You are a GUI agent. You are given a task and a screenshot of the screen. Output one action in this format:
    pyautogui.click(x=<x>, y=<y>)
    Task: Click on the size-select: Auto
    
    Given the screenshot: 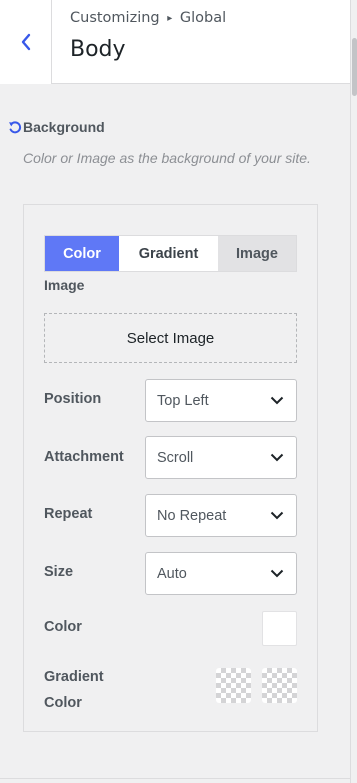 What is the action you would take?
    pyautogui.click(x=221, y=573)
    